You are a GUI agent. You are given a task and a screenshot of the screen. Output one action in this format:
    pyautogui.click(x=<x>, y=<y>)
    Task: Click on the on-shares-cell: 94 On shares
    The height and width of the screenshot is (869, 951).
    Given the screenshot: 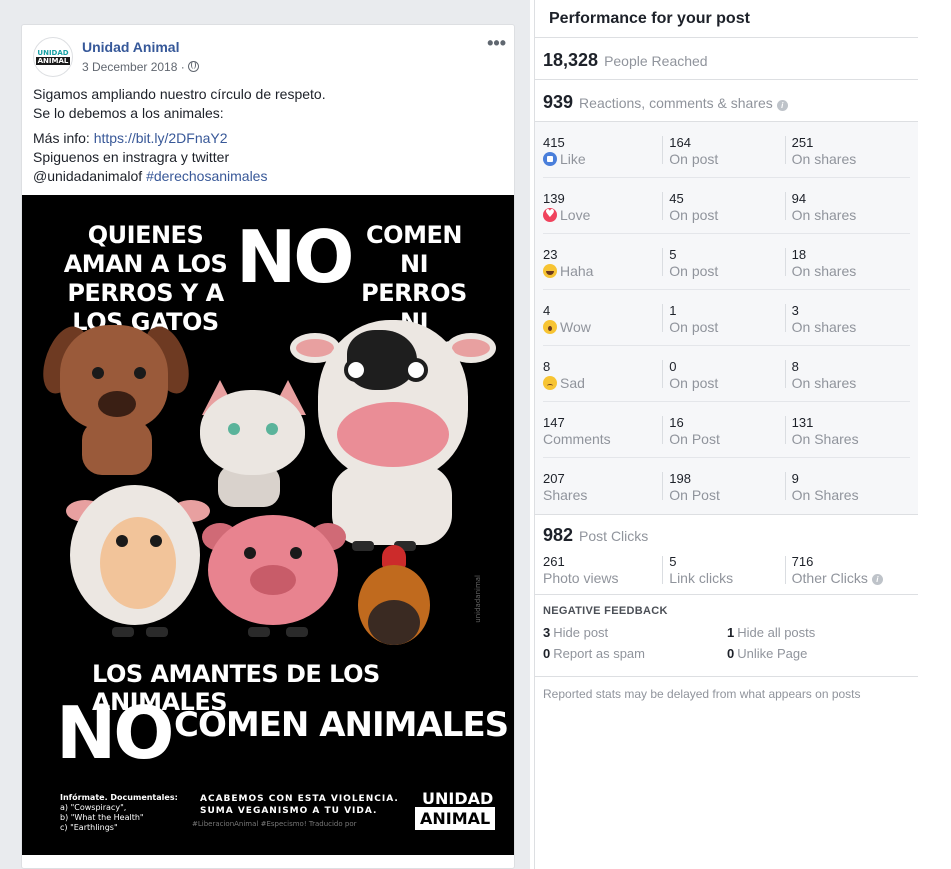 What is the action you would take?
    pyautogui.click(x=847, y=205)
    